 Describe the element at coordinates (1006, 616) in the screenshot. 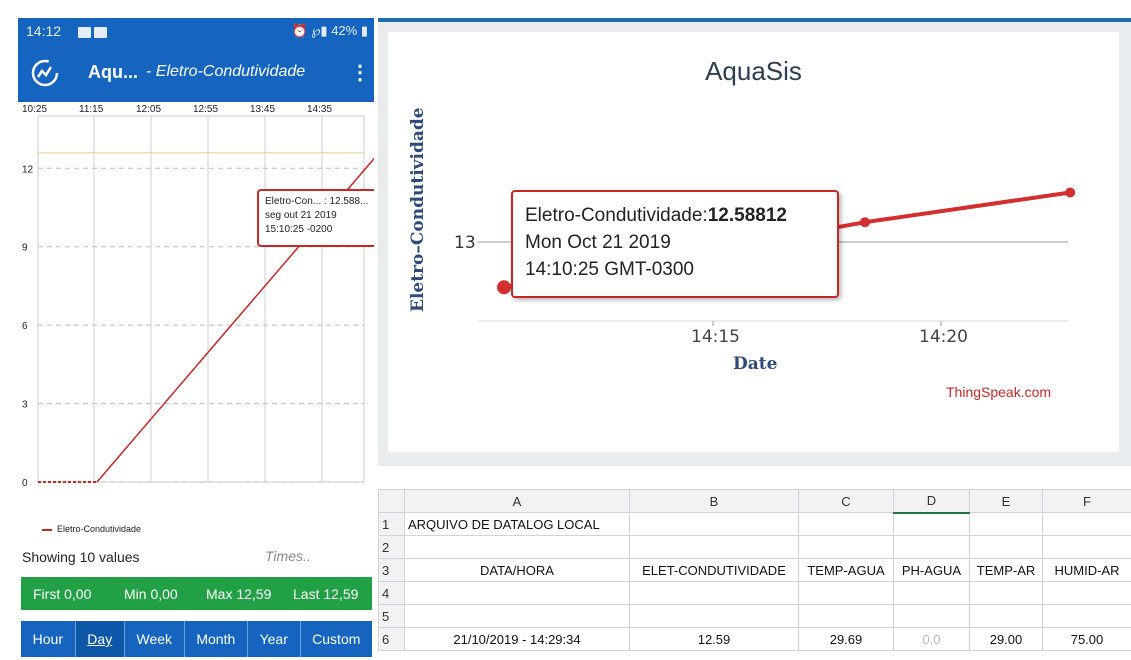

I see `cell-e5` at that location.